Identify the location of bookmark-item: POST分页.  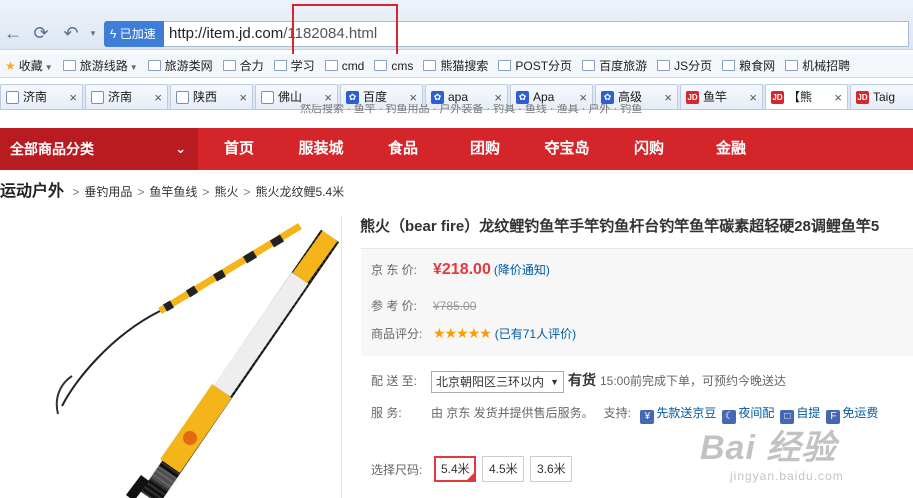
(535, 65).